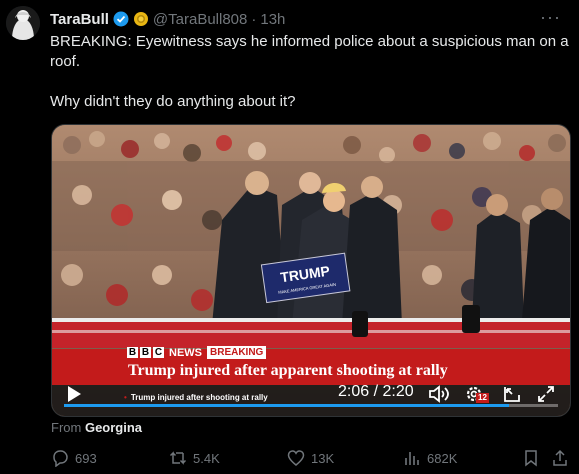 The height and width of the screenshot is (474, 579). I want to click on fullscreen-icon, so click(546, 394).